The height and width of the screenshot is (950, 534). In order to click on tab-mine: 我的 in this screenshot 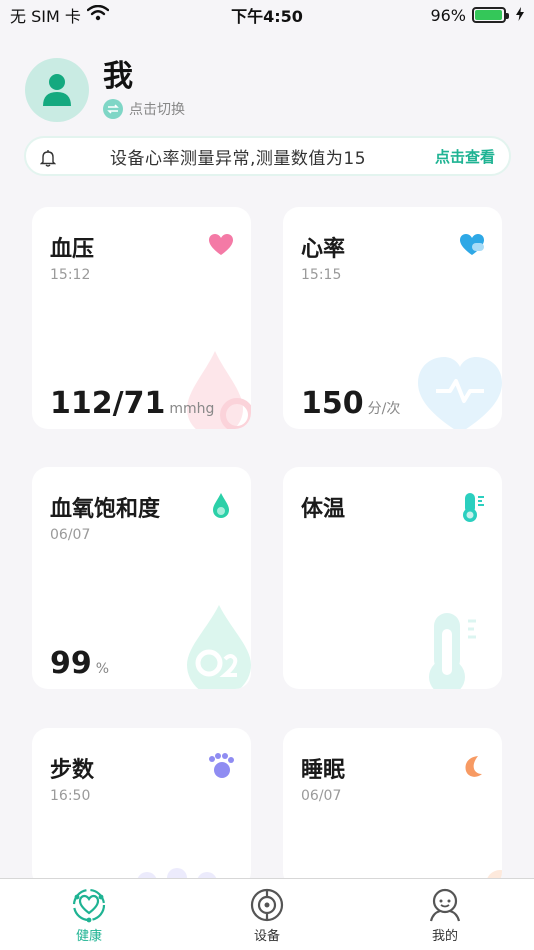, I will do `click(445, 915)`.